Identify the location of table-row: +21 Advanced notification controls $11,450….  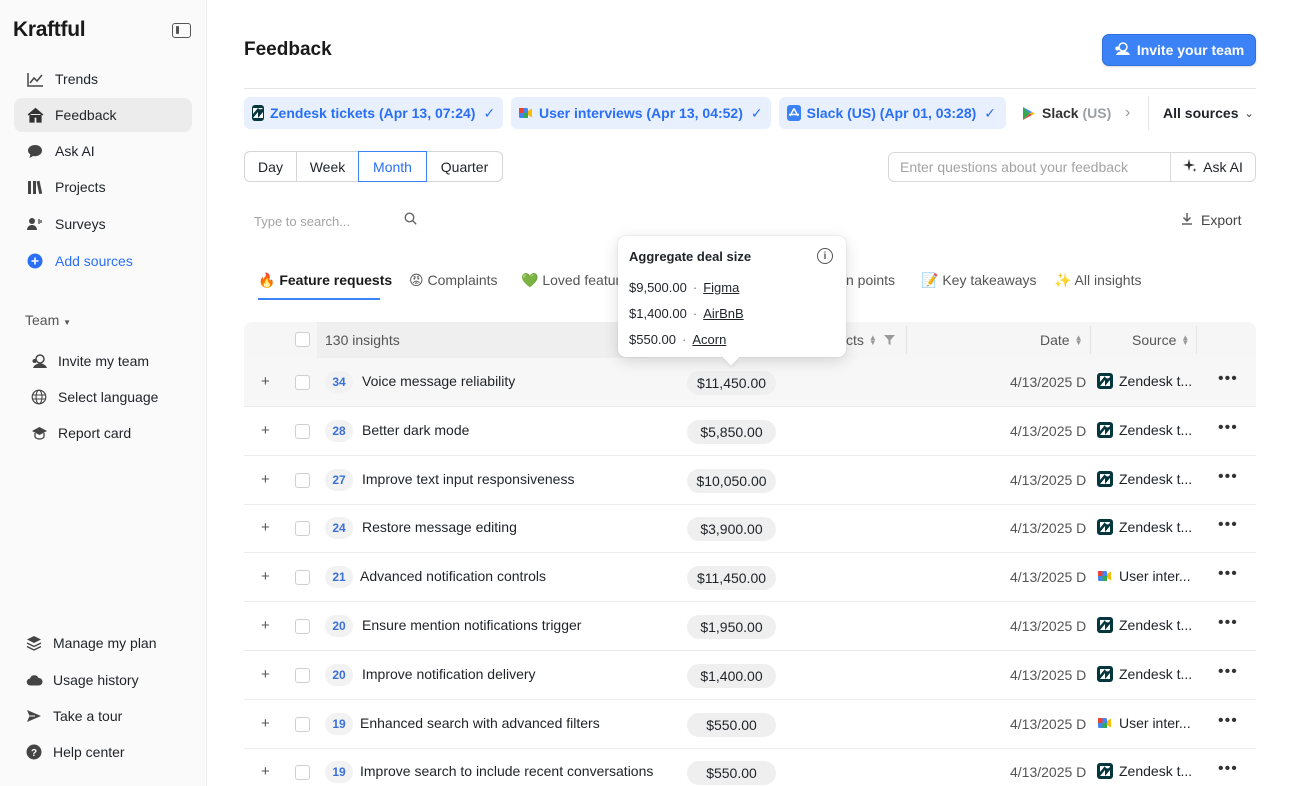
(750, 578).